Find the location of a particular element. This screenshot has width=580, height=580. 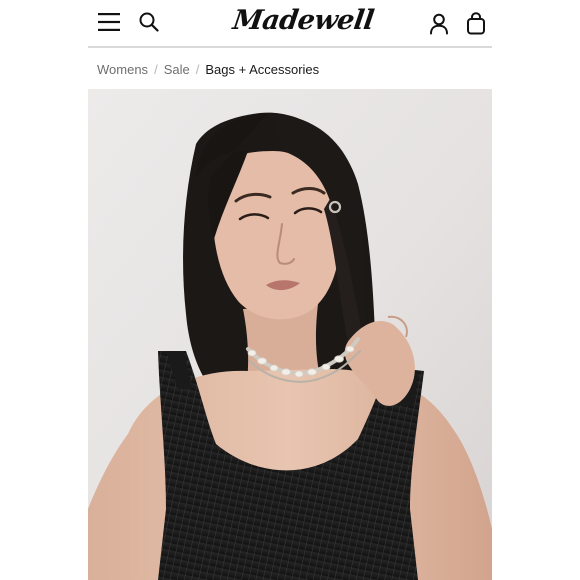

breadcrumb-womens: Womens is located at coordinates (122, 69).